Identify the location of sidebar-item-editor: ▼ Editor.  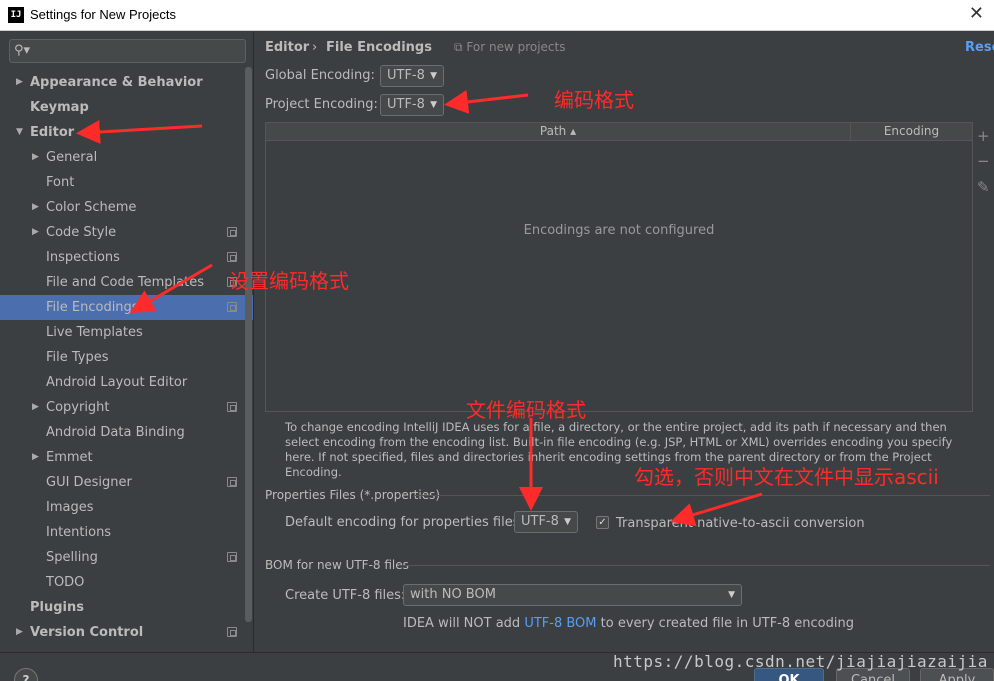
(126, 132).